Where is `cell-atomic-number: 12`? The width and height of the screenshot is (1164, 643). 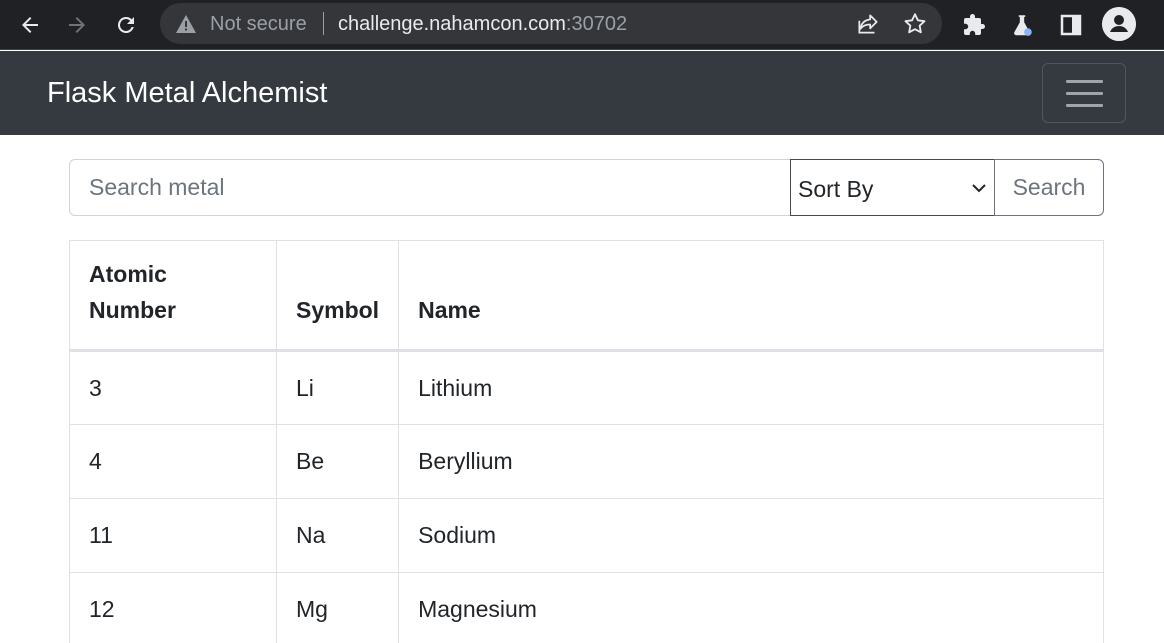
cell-atomic-number: 12 is located at coordinates (173, 607).